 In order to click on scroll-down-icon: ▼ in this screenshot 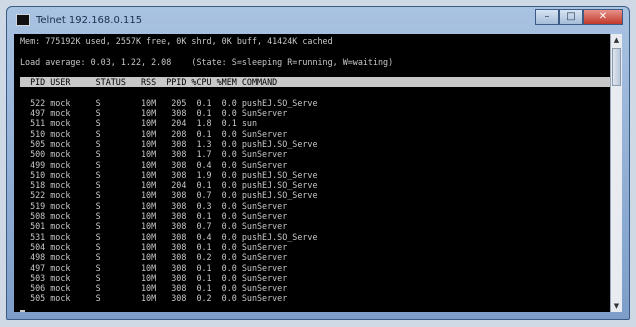, I will do `click(616, 306)`.